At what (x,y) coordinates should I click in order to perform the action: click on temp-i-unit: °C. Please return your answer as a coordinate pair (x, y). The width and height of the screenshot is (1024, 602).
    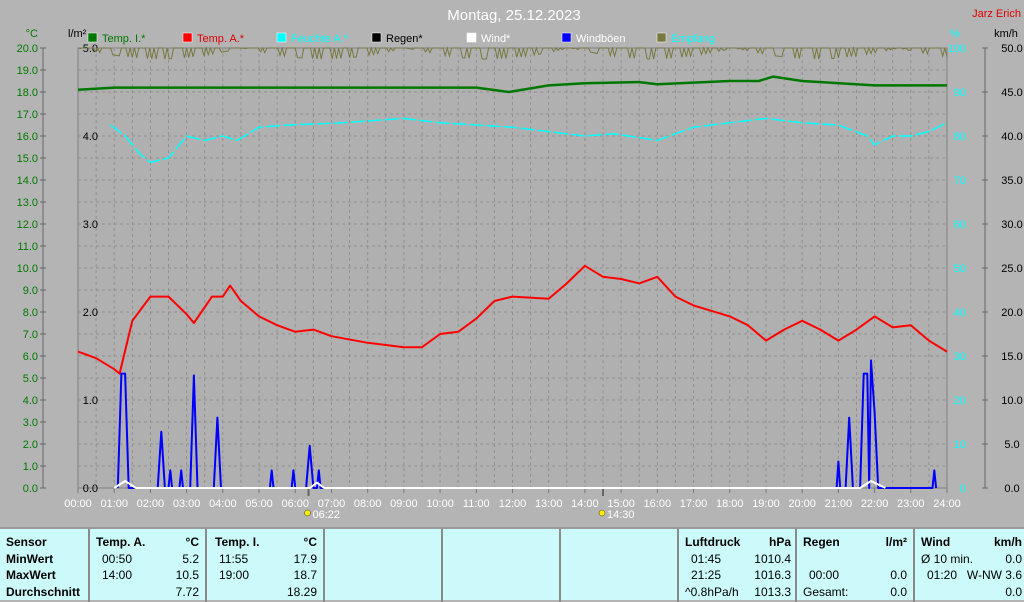
    Looking at the image, I should click on (310, 542).